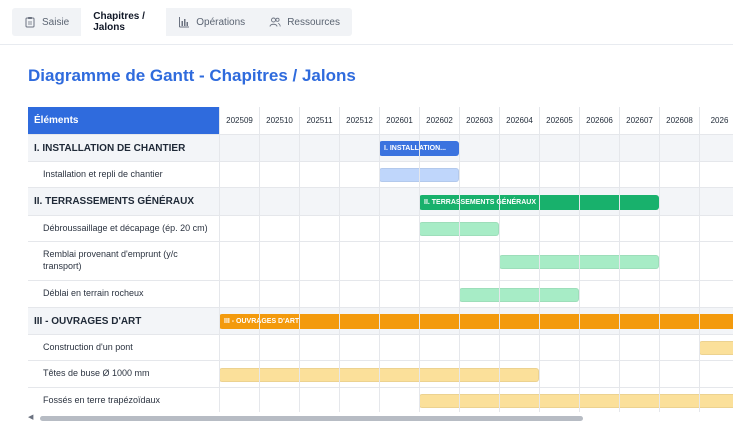 This screenshot has height=424, width=733. What do you see at coordinates (279, 120) in the screenshot?
I see `month-header: 202510` at bounding box center [279, 120].